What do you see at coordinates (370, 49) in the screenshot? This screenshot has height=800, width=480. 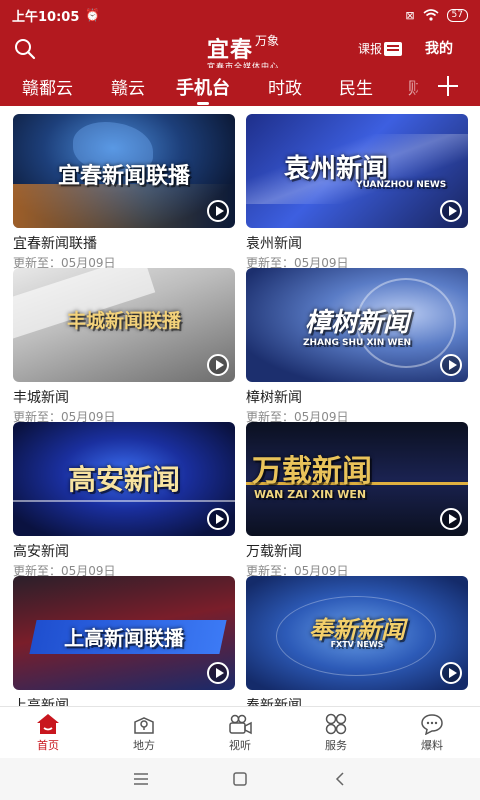 I see `kebao-label: 课报` at bounding box center [370, 49].